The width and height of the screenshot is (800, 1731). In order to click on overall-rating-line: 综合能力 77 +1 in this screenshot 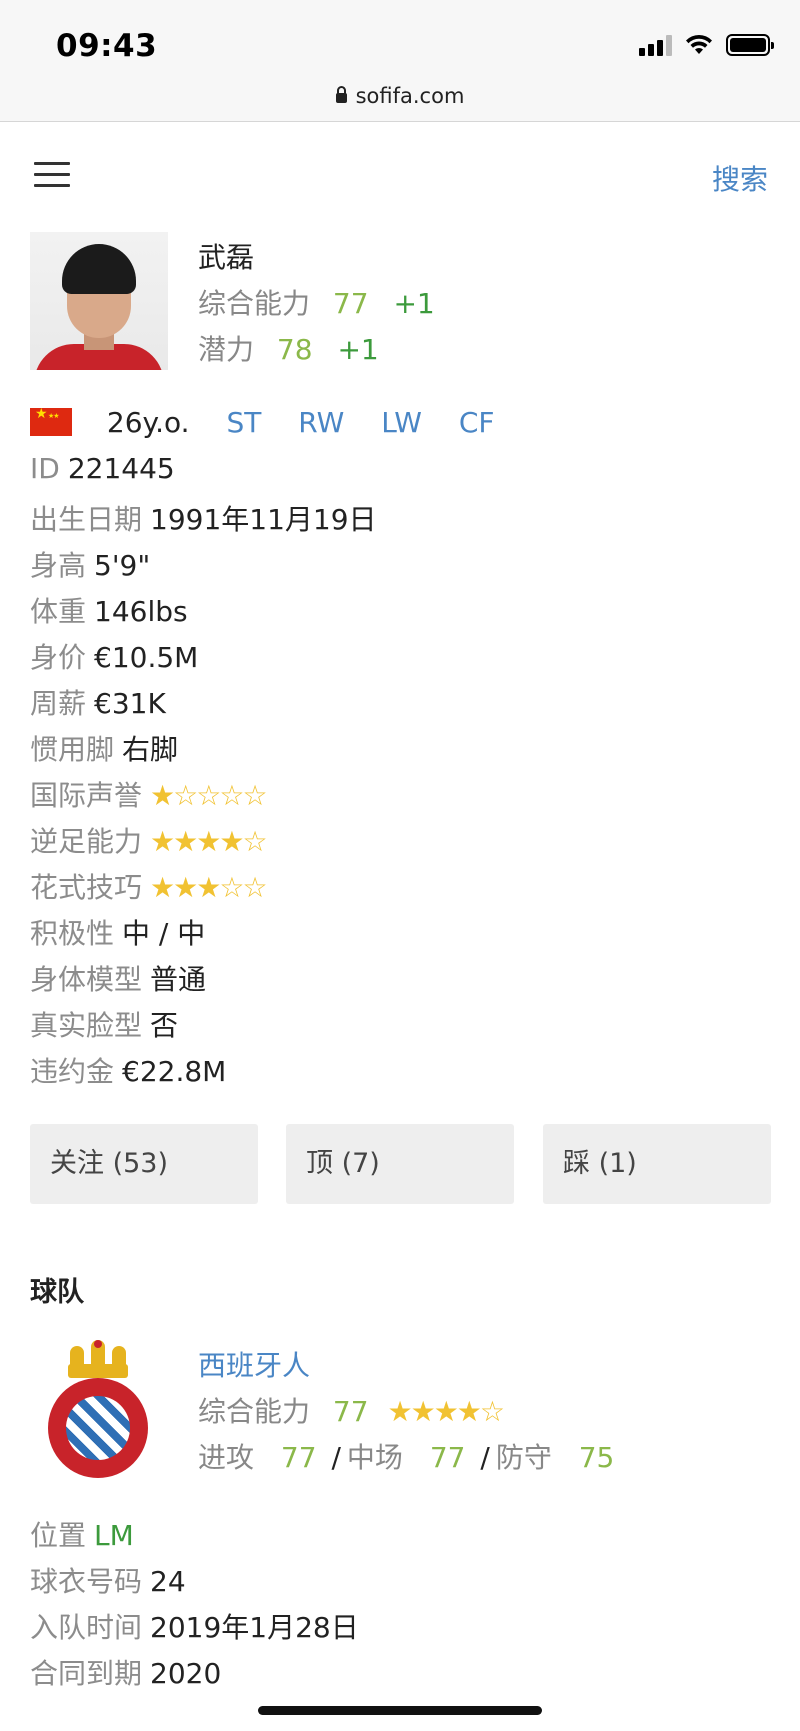, I will do `click(316, 302)`.